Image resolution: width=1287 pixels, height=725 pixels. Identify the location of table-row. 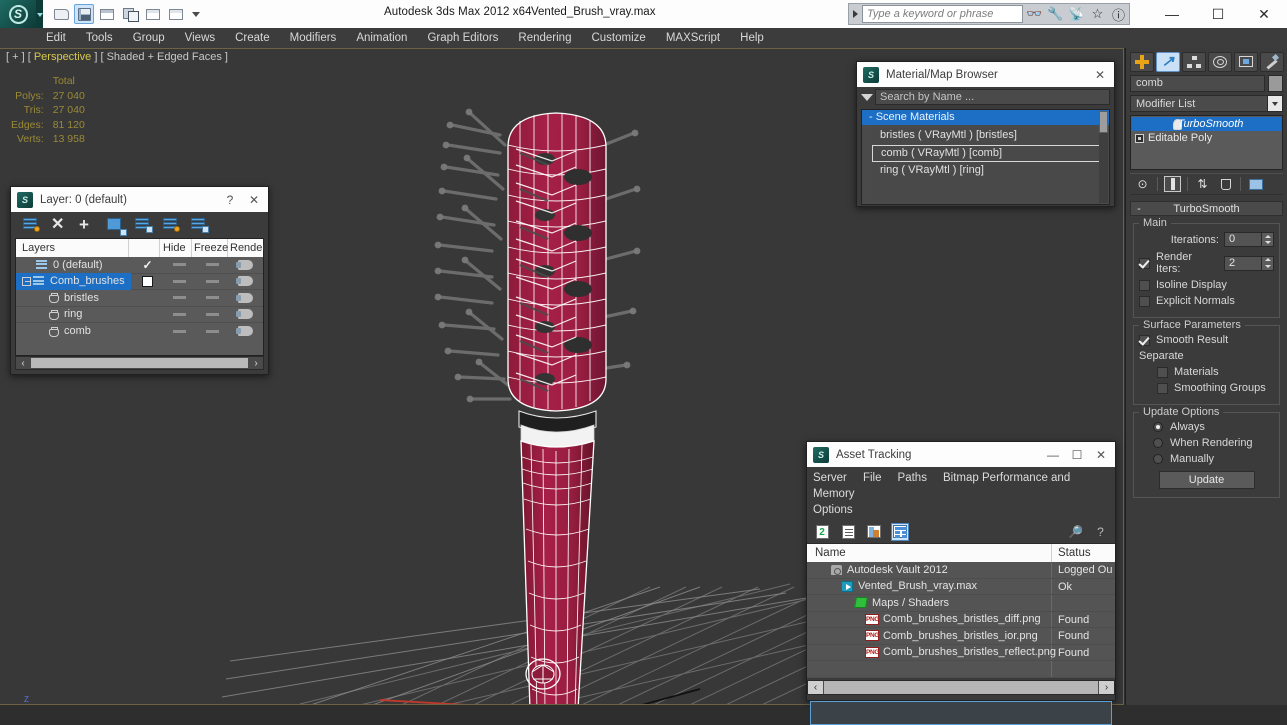
(961, 669).